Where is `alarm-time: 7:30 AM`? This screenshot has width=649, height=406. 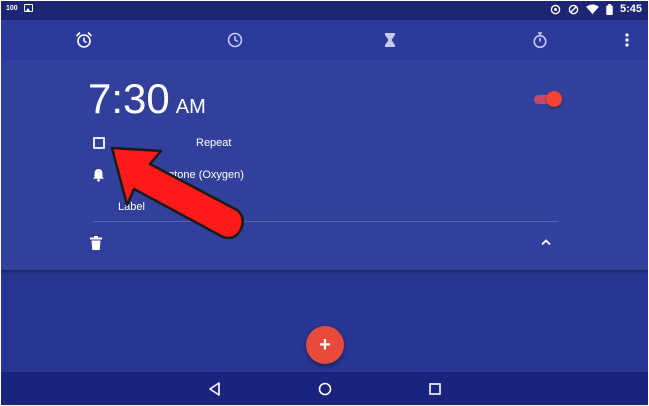 alarm-time: 7:30 AM is located at coordinates (147, 99).